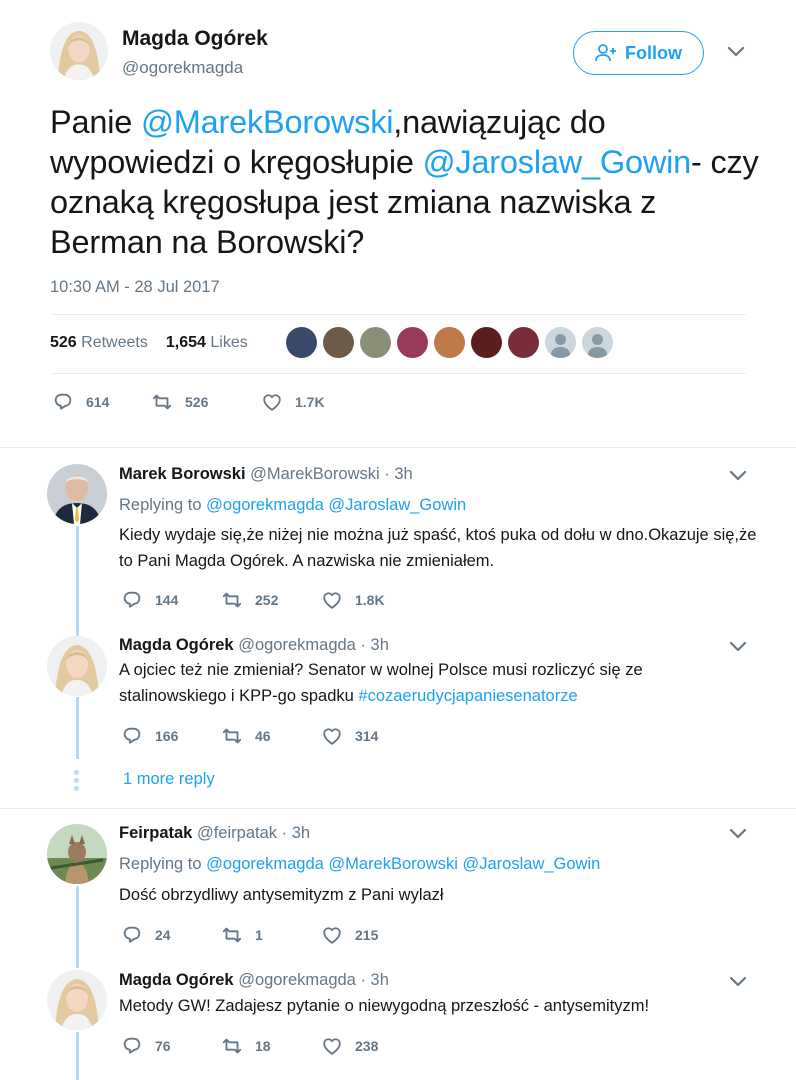  I want to click on tweet-text-part: Panie, so click(95, 122).